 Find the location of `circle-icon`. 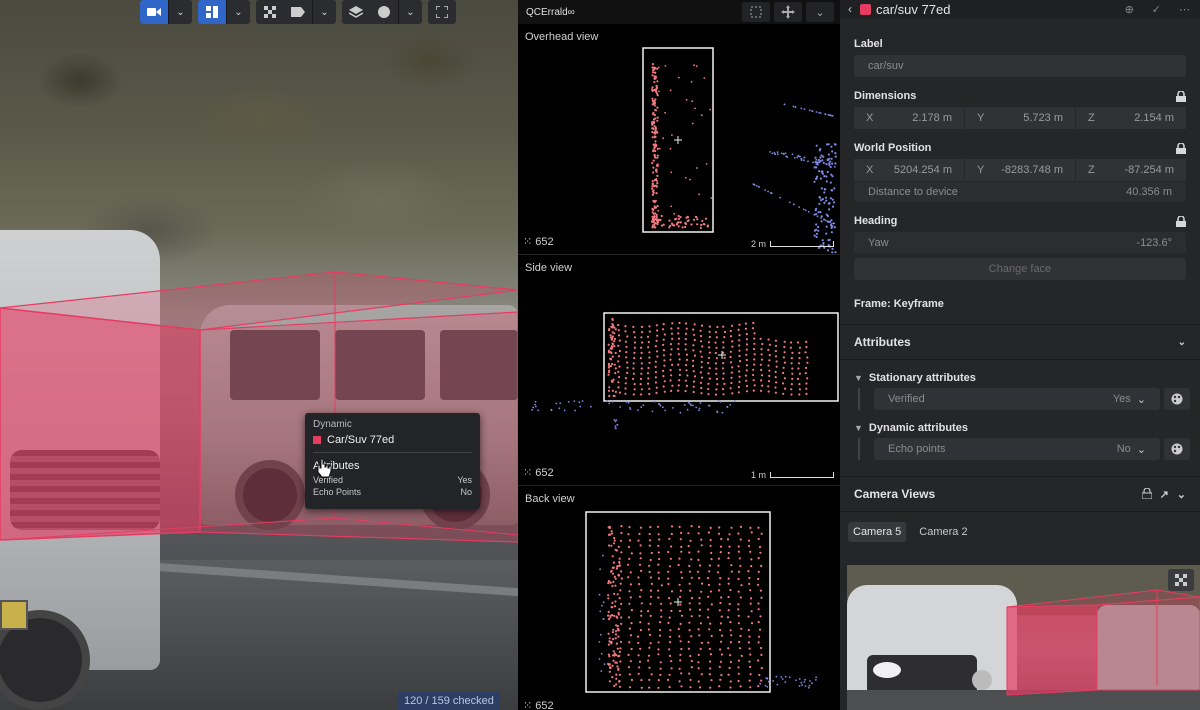

circle-icon is located at coordinates (384, 12).